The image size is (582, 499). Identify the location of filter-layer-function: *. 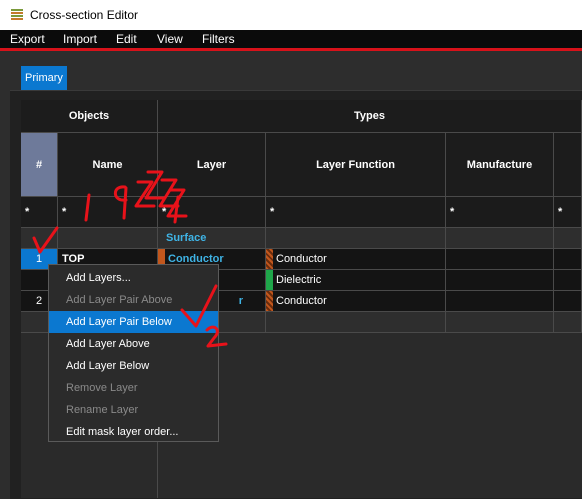
(356, 212).